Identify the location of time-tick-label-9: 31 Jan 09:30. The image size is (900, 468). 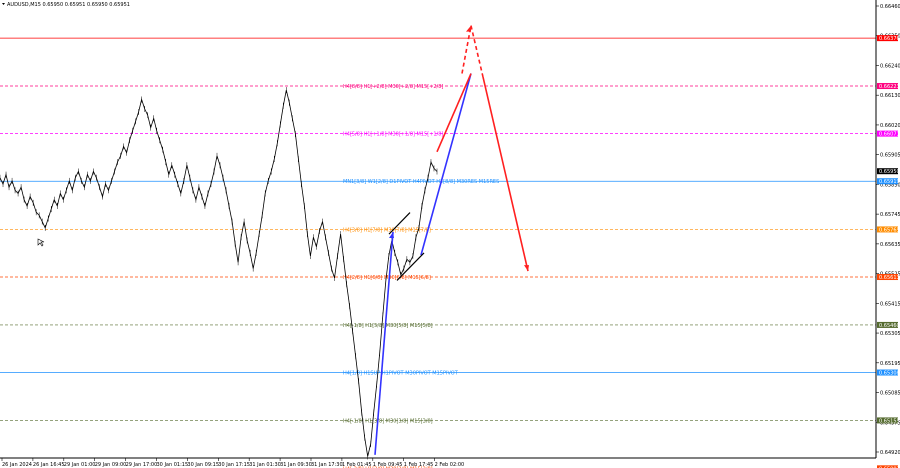
(296, 465).